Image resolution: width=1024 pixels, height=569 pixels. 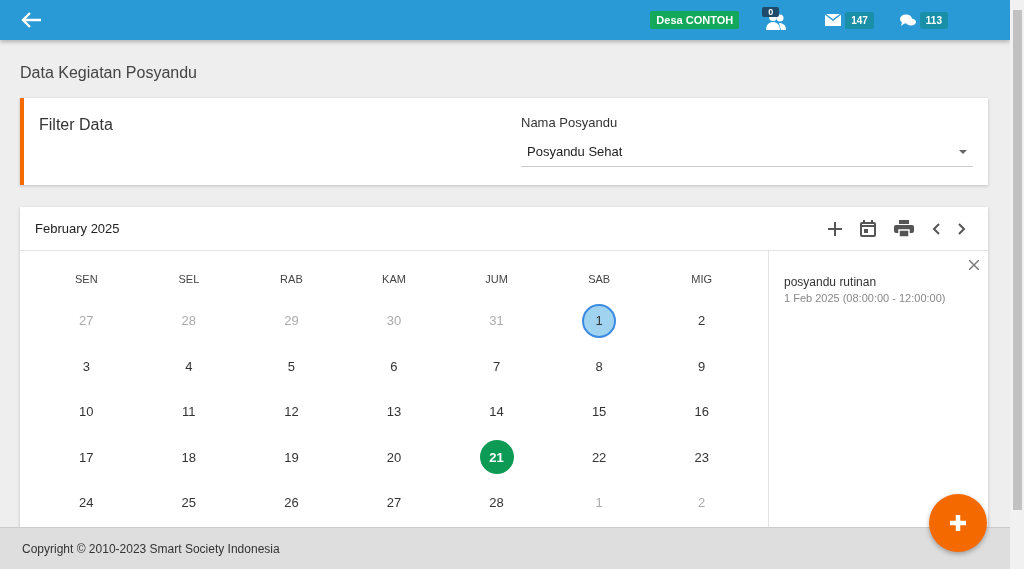 What do you see at coordinates (76, 125) in the screenshot?
I see `filter-title: Filter Data` at bounding box center [76, 125].